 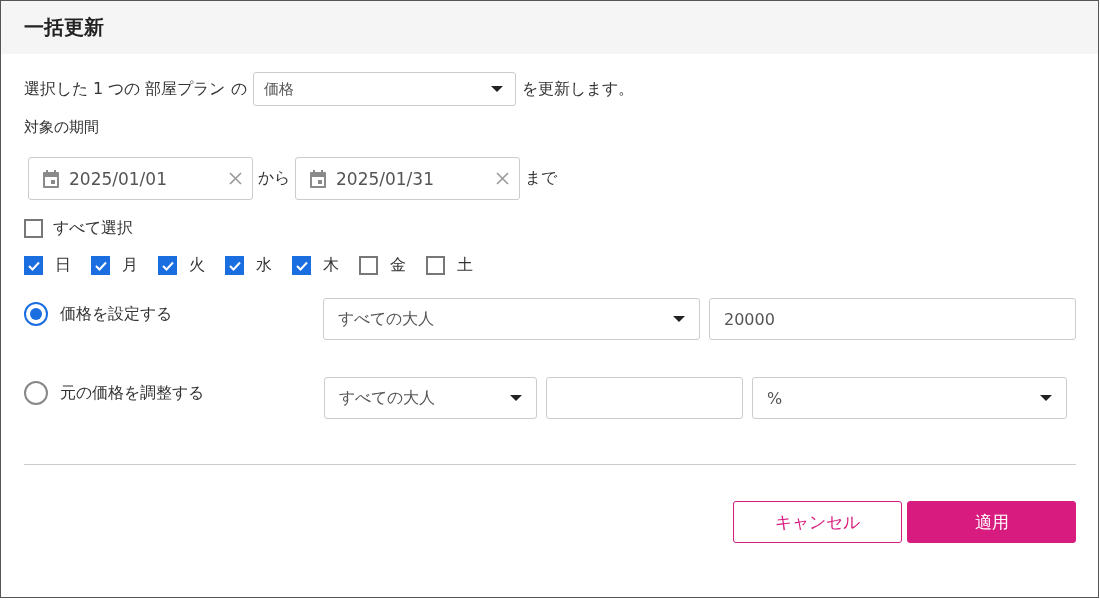 What do you see at coordinates (465, 265) in the screenshot?
I see `checkbox-label: 土` at bounding box center [465, 265].